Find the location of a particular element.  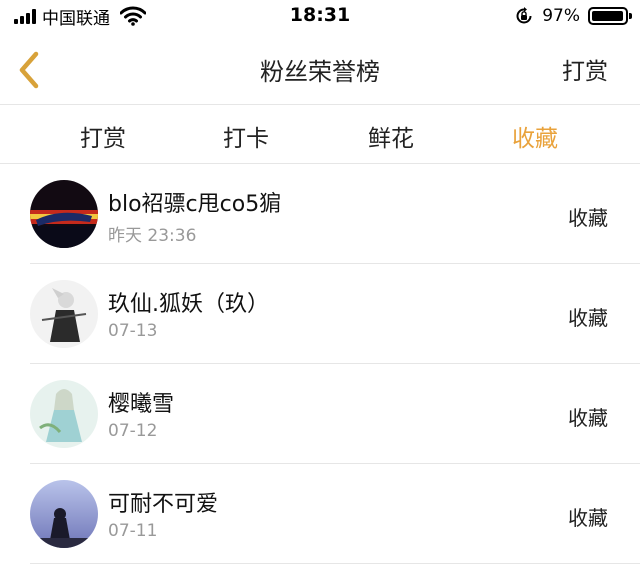

fan-time: 07-13 is located at coordinates (133, 331).